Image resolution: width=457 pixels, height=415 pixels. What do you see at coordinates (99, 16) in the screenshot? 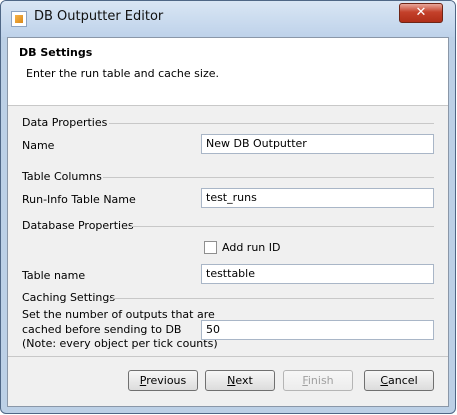
I see `window-title: DB Outputter Editor` at bounding box center [99, 16].